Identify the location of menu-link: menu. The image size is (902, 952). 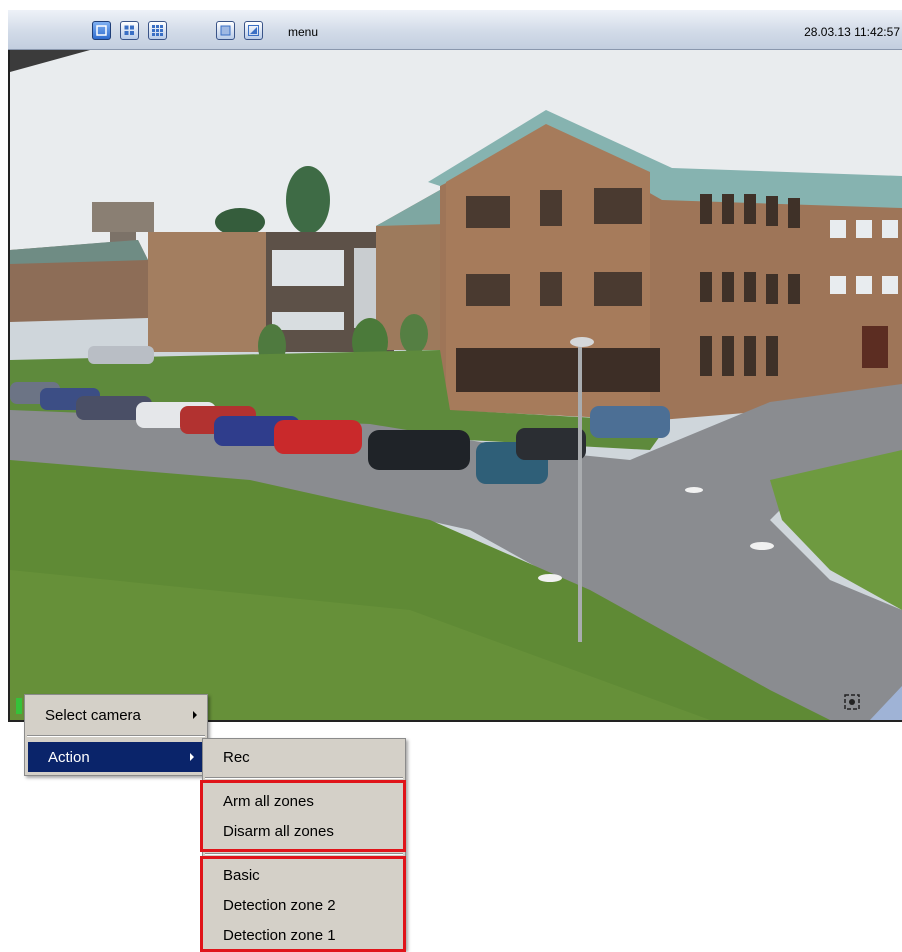
(303, 32).